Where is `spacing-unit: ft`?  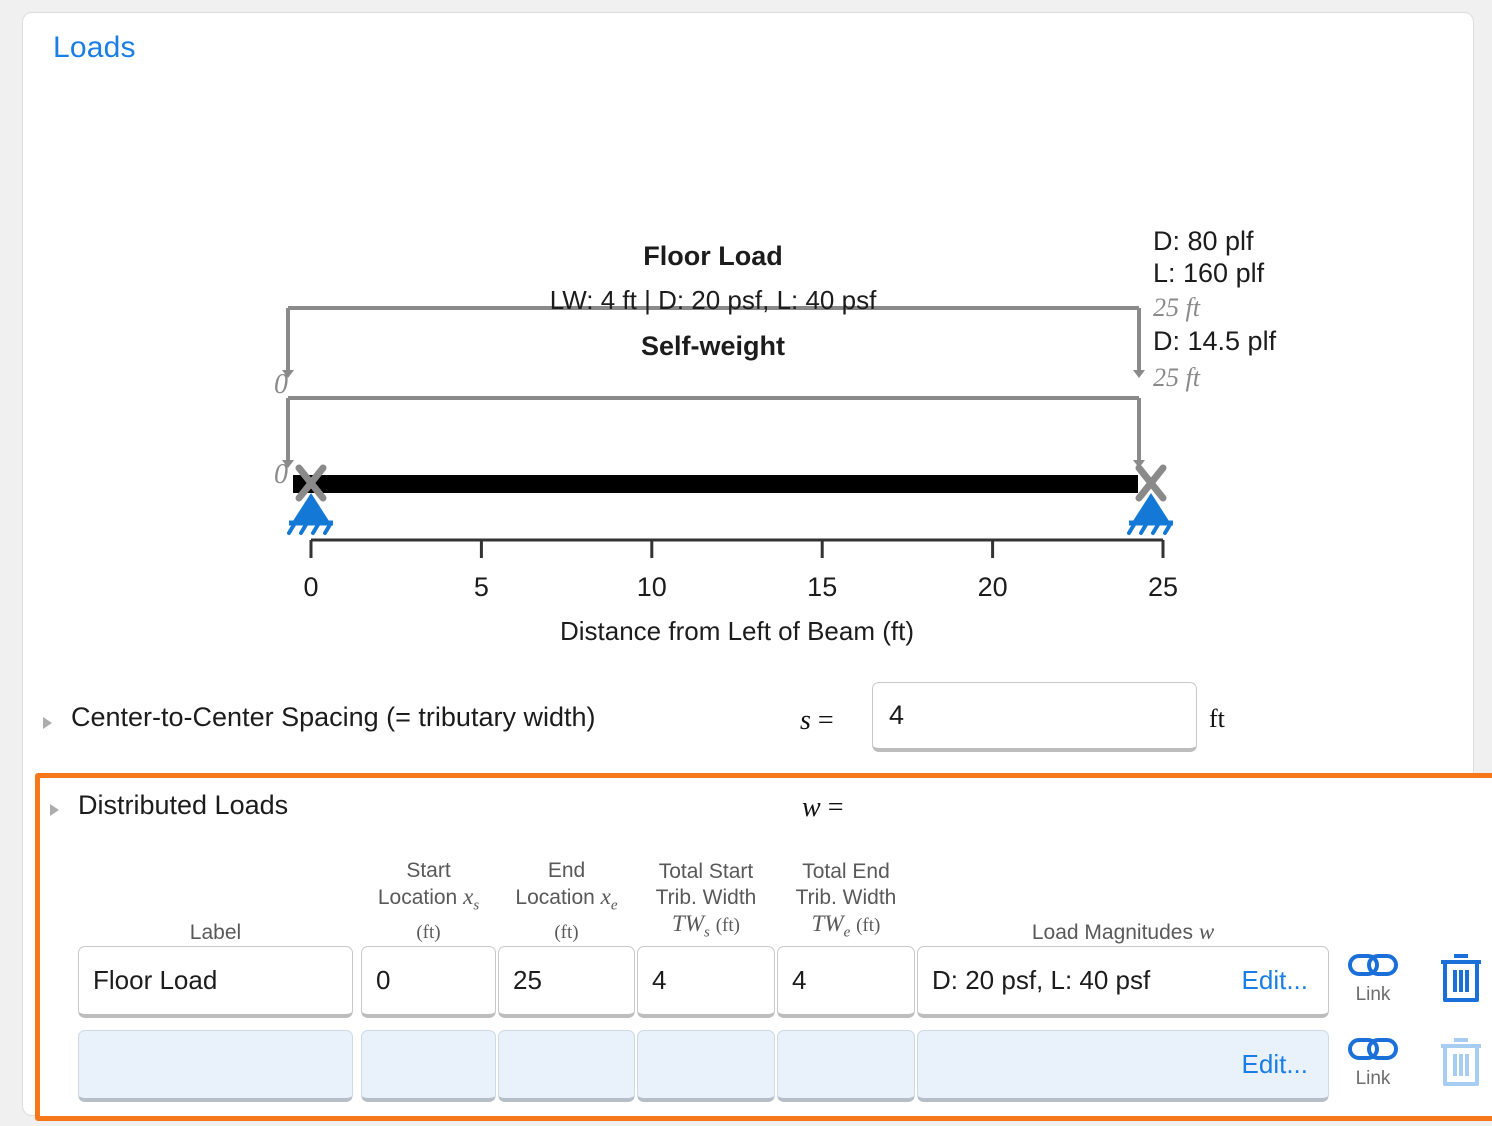 spacing-unit: ft is located at coordinates (1217, 718).